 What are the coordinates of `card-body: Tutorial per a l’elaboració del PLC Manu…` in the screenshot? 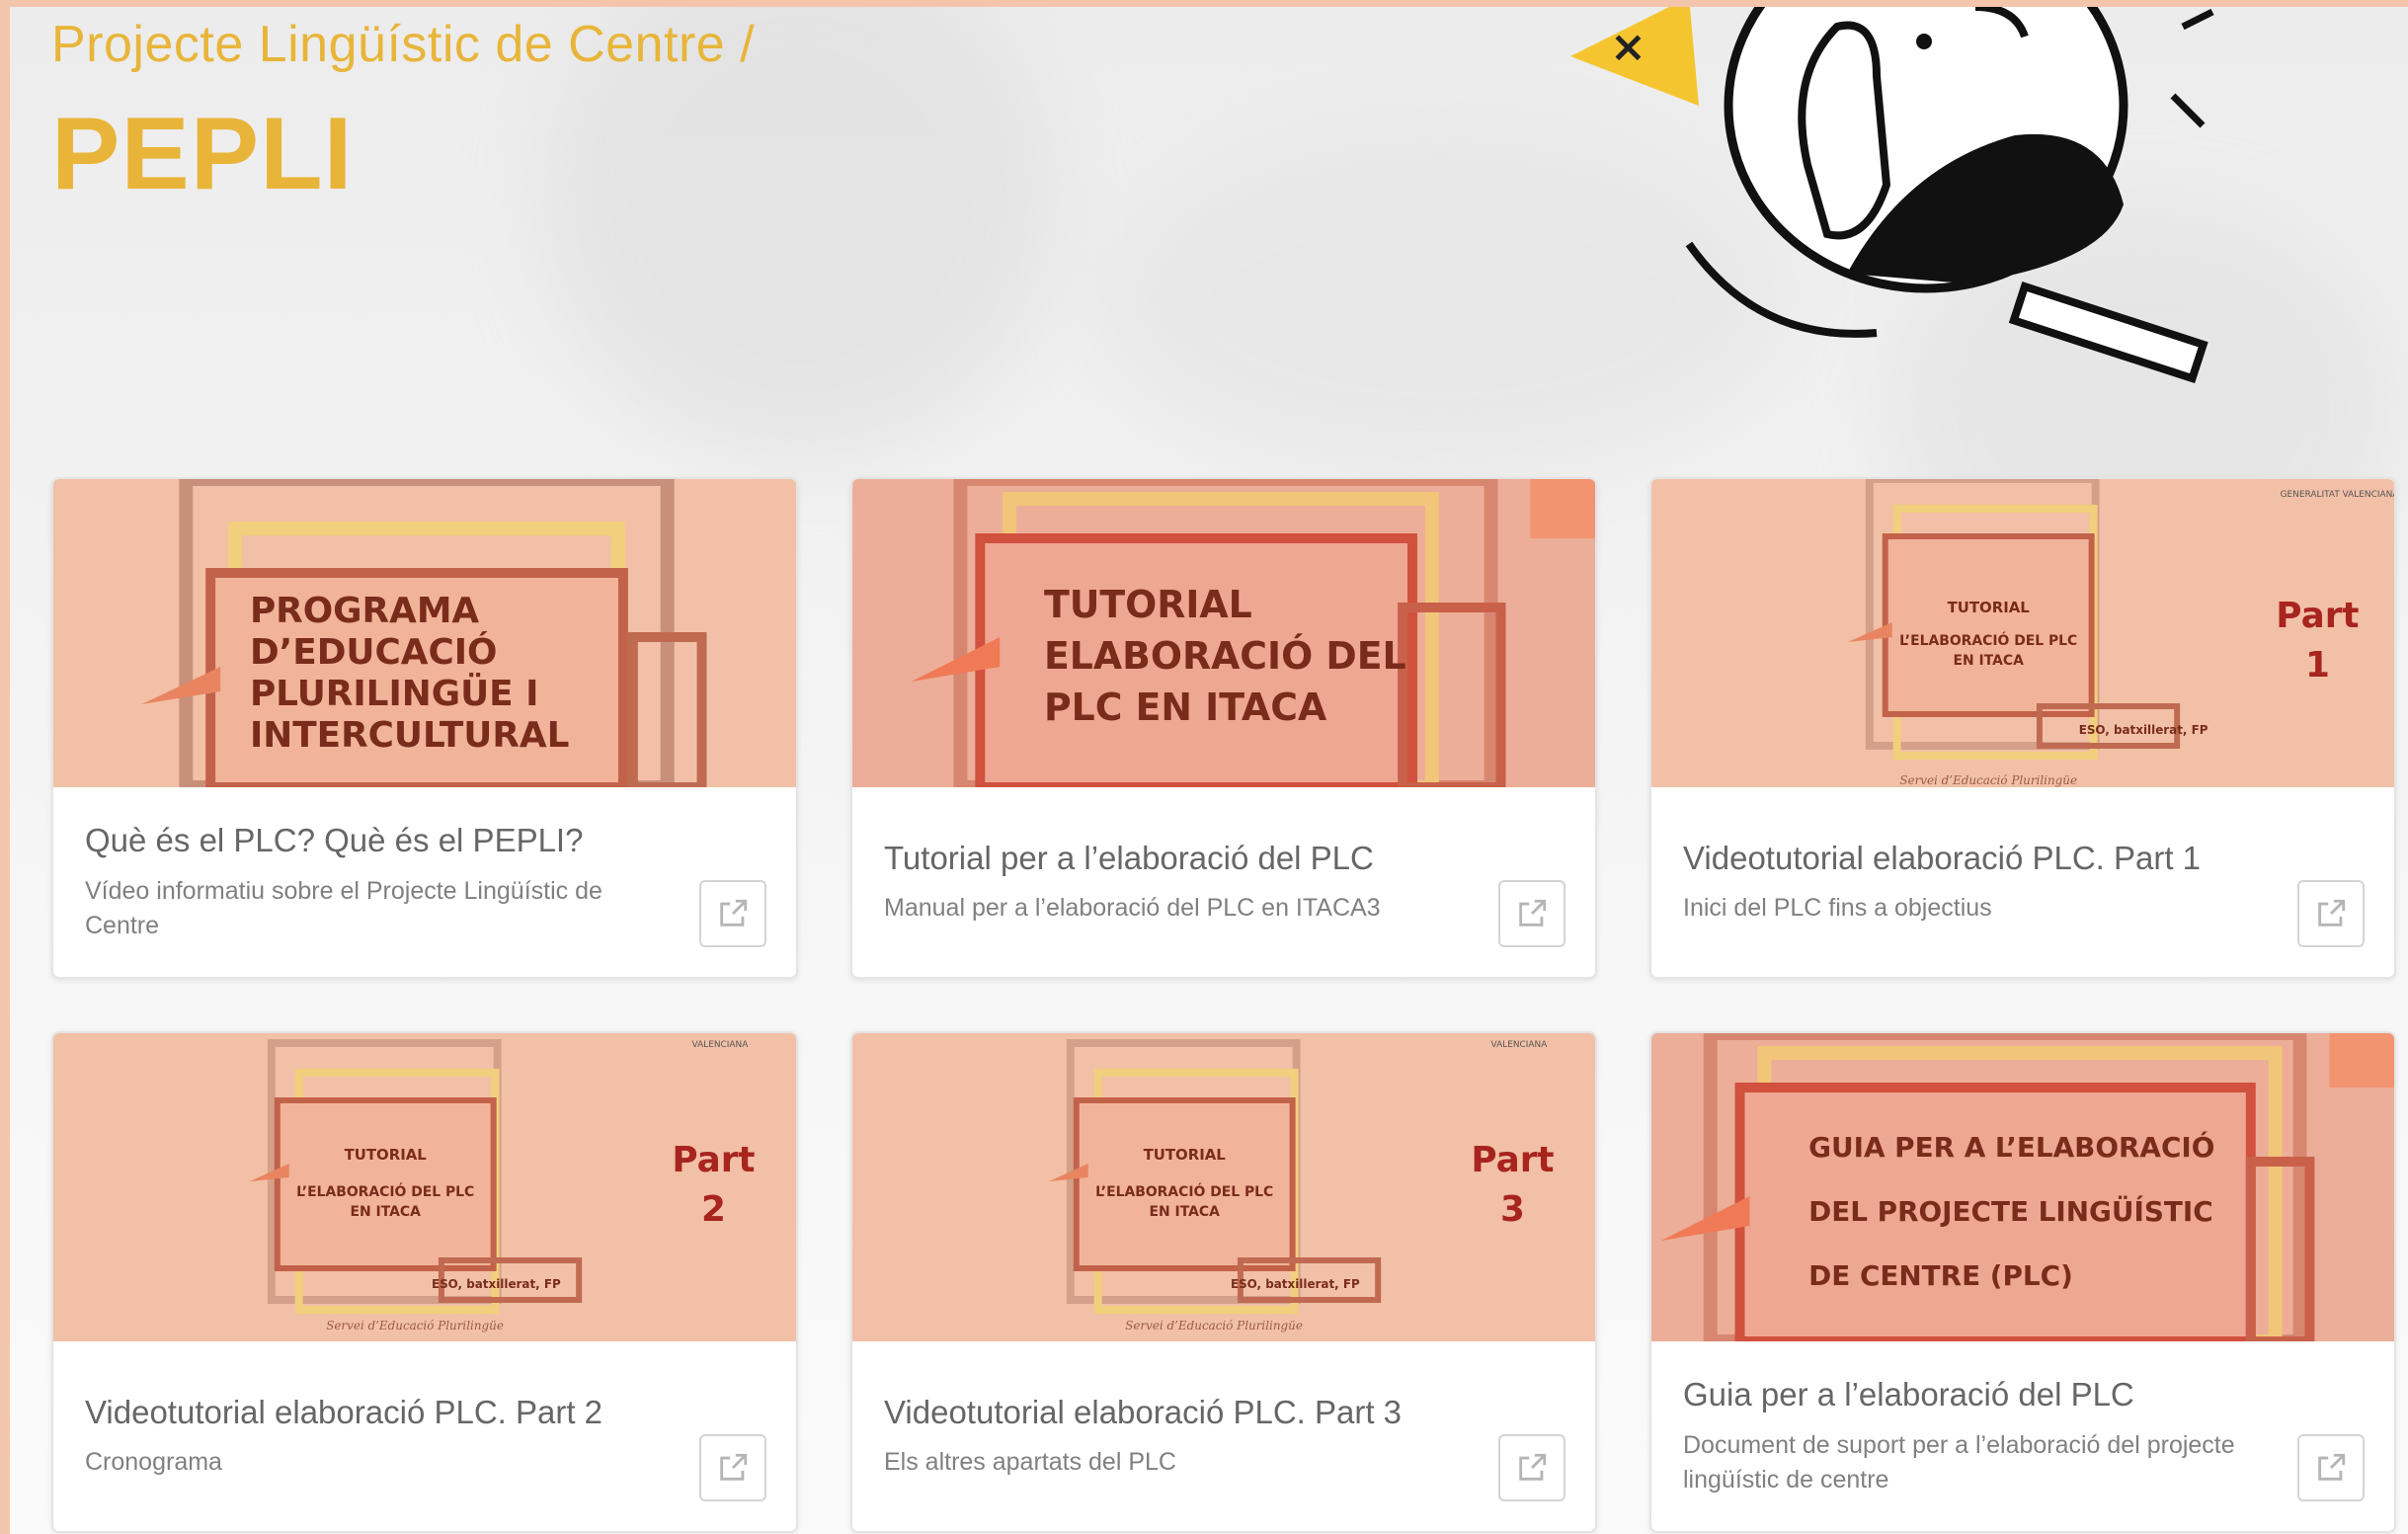 It's located at (1181, 882).